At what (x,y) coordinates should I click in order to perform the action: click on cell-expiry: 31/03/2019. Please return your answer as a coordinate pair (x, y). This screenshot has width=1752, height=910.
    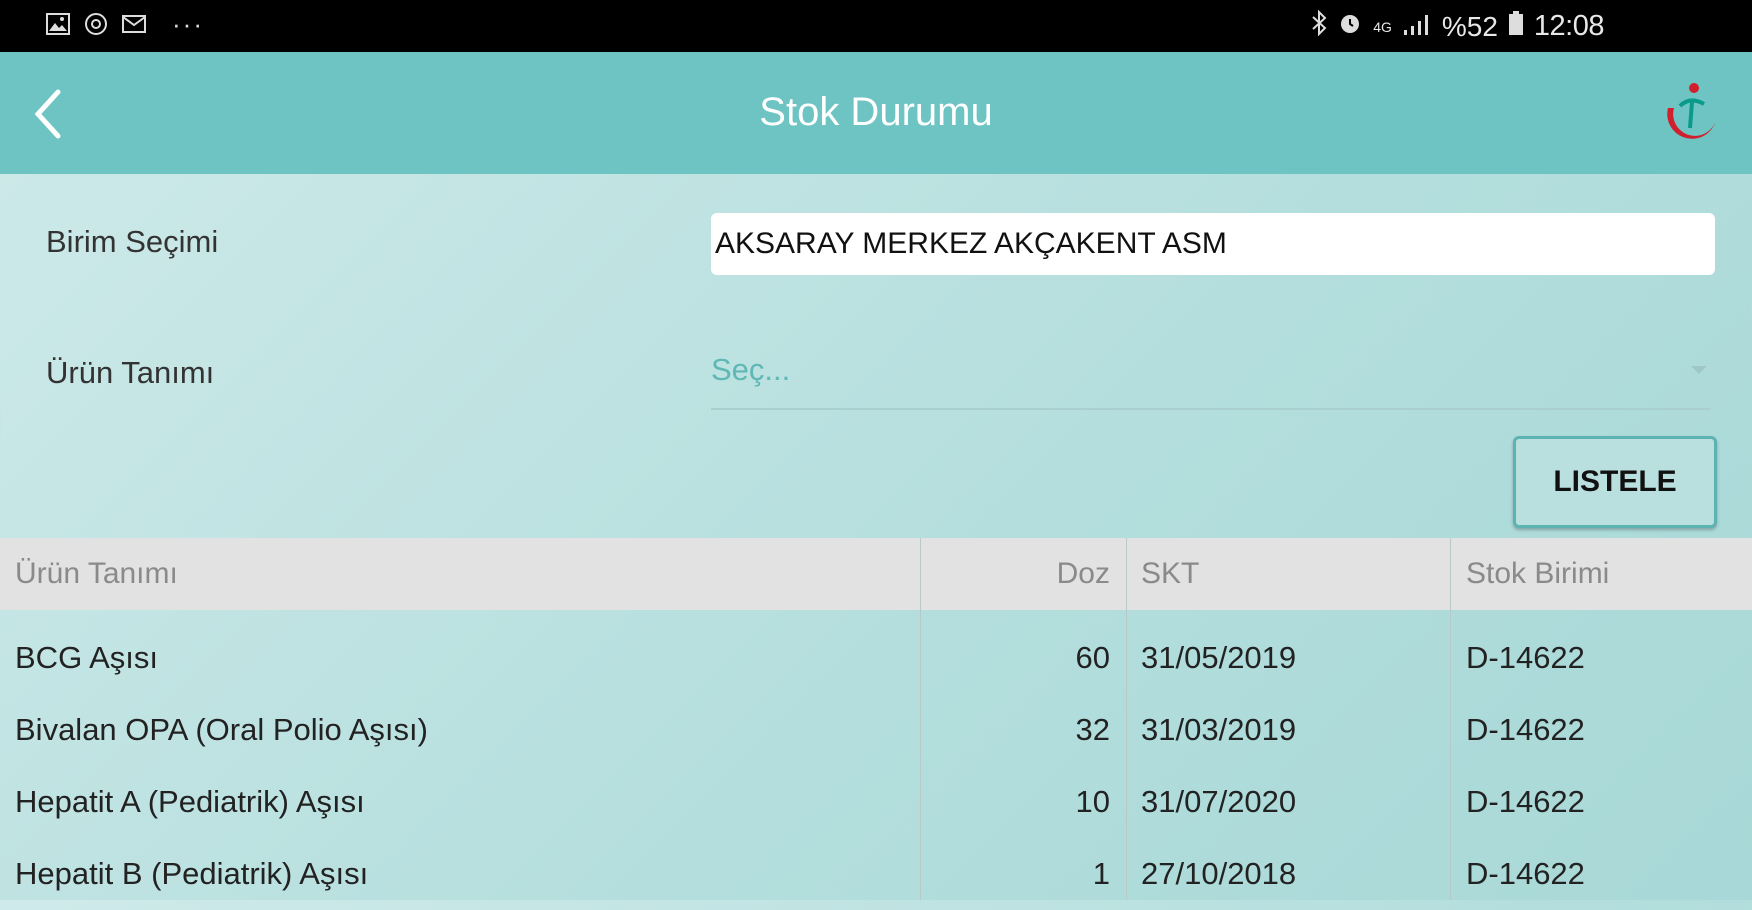
    Looking at the image, I should click on (1219, 729).